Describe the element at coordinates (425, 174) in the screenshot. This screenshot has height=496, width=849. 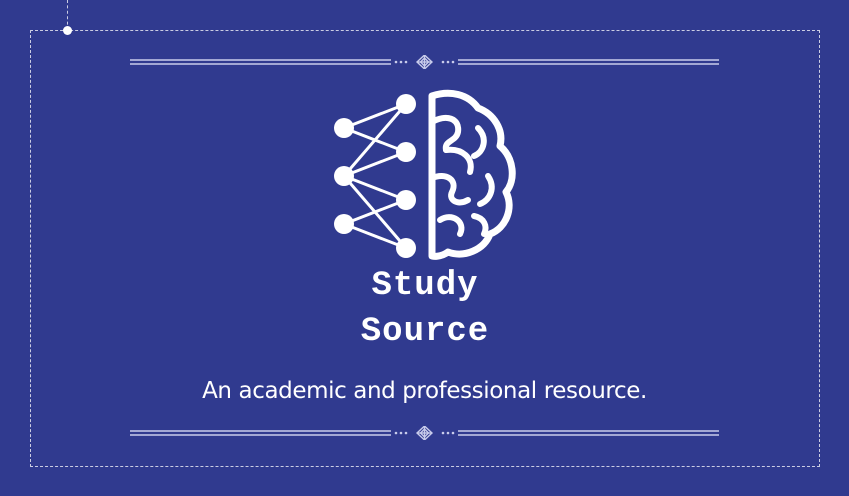
I see `brain-network-icon` at that location.